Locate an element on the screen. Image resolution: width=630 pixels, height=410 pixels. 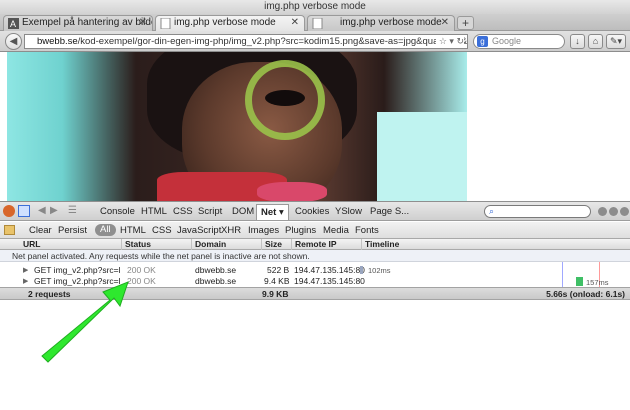
firebug-button: ✎▾ is located at coordinates (616, 41).